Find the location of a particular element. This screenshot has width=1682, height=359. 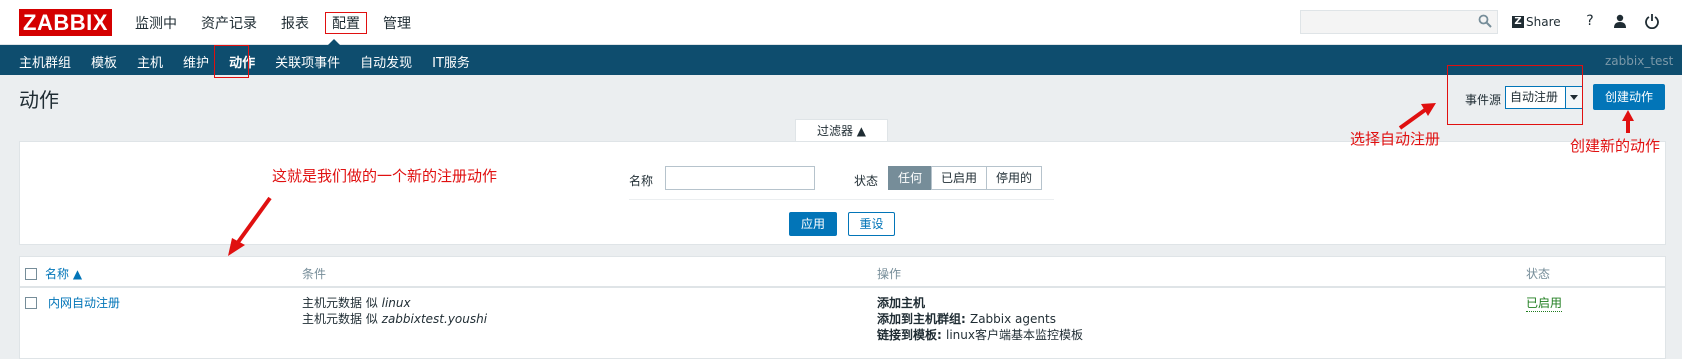

filter-status-label: 状态 is located at coordinates (866, 181).